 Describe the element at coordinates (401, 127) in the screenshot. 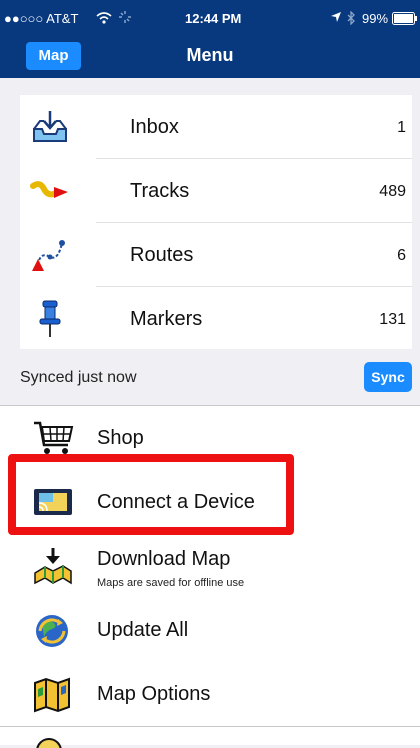

I see `inbox-count: 1` at that location.